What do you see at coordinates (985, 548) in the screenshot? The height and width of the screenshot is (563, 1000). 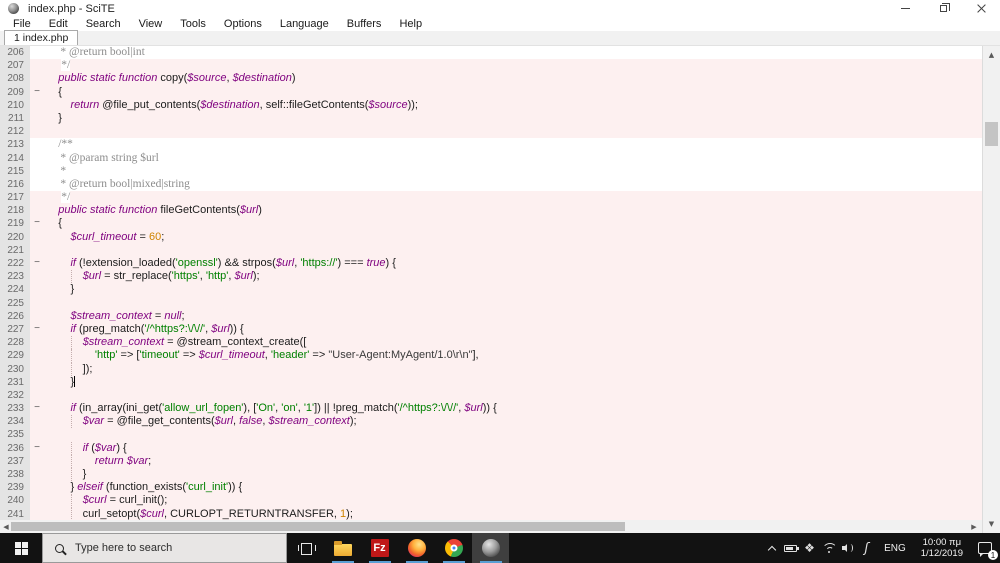 I see `action-center-button: 1` at bounding box center [985, 548].